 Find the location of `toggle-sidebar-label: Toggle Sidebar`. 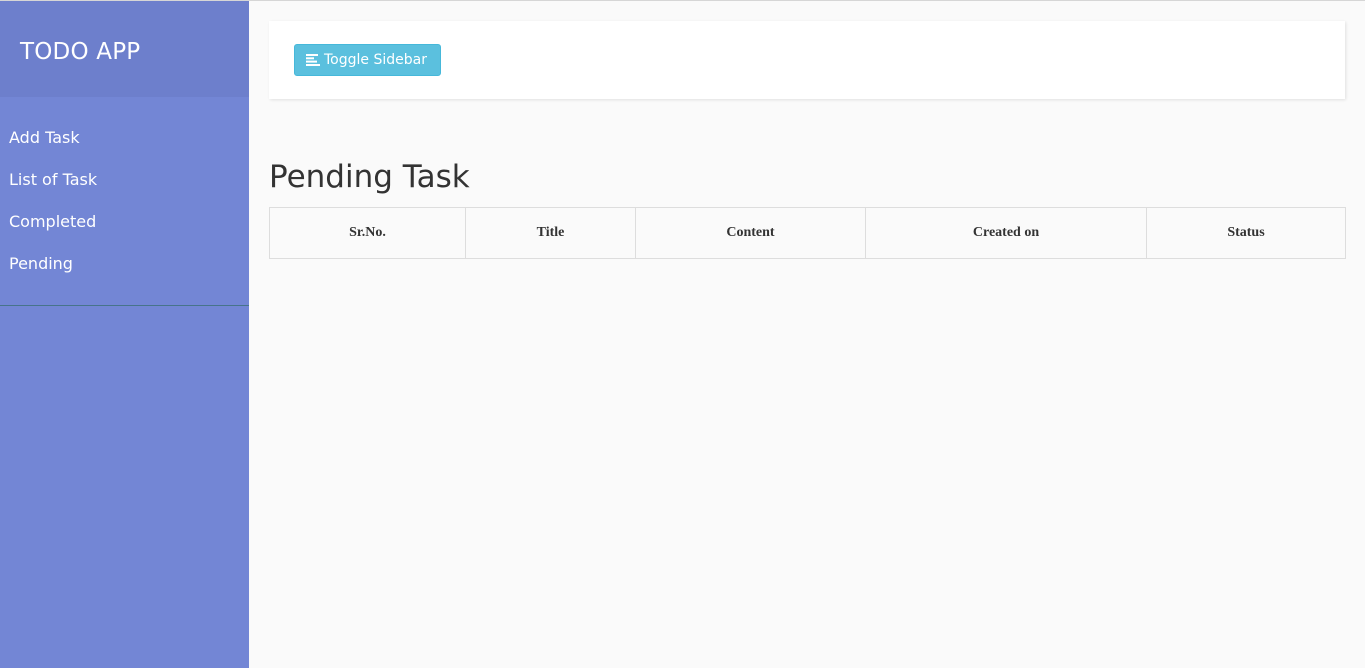

toggle-sidebar-label: Toggle Sidebar is located at coordinates (375, 60).